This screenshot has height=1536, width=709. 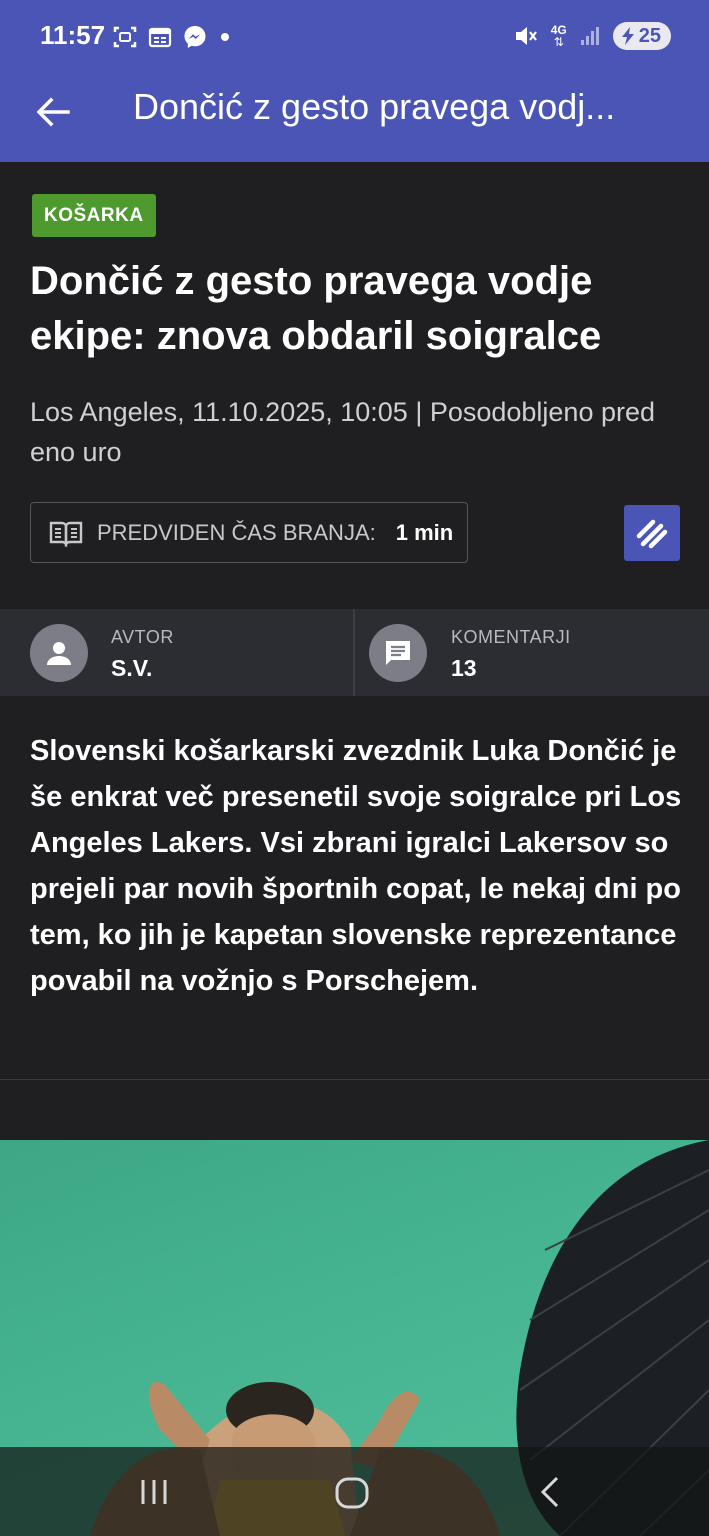 What do you see at coordinates (354, 652) in the screenshot?
I see `author-comments-bar: AVTOR S.V. KOMENTARJI 13` at bounding box center [354, 652].